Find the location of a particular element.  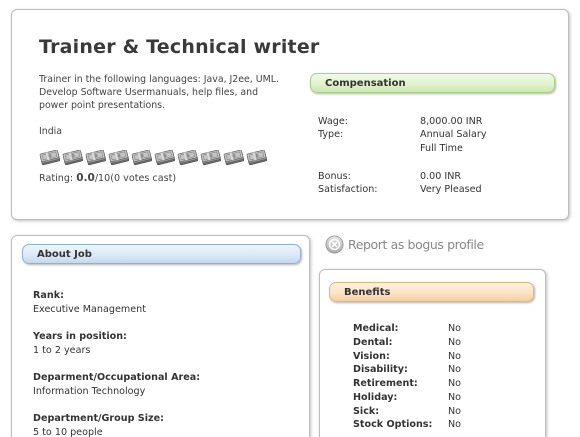

benefit-label: Vision: is located at coordinates (371, 356).